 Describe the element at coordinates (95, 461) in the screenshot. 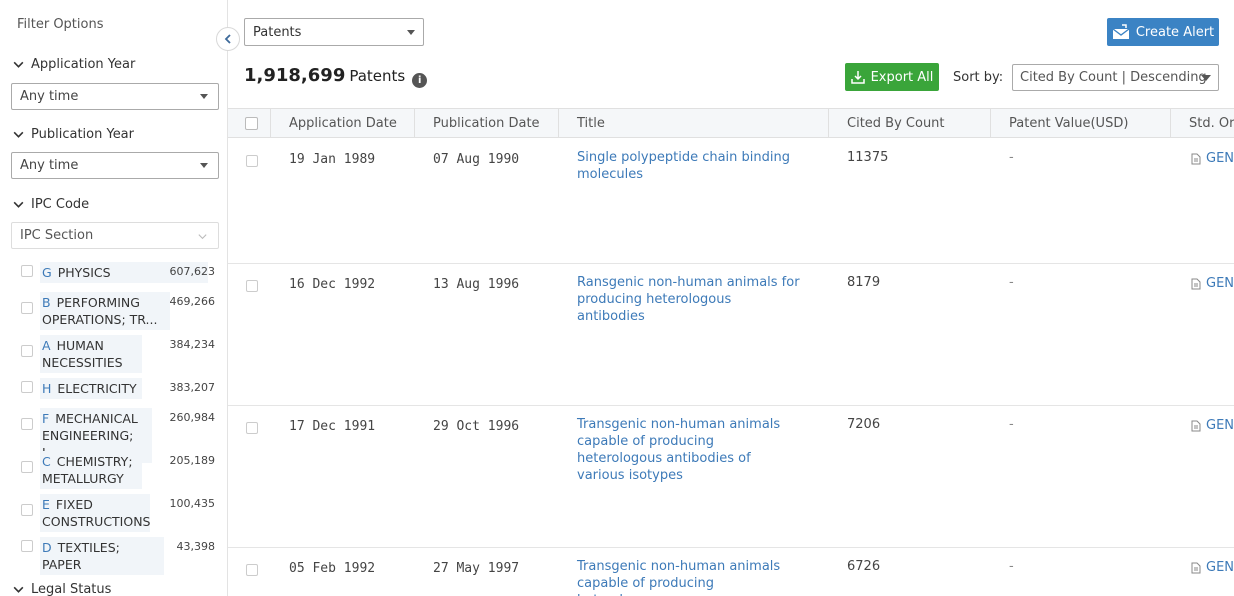

I see `ipc-name: CHEMISTRY;` at that location.